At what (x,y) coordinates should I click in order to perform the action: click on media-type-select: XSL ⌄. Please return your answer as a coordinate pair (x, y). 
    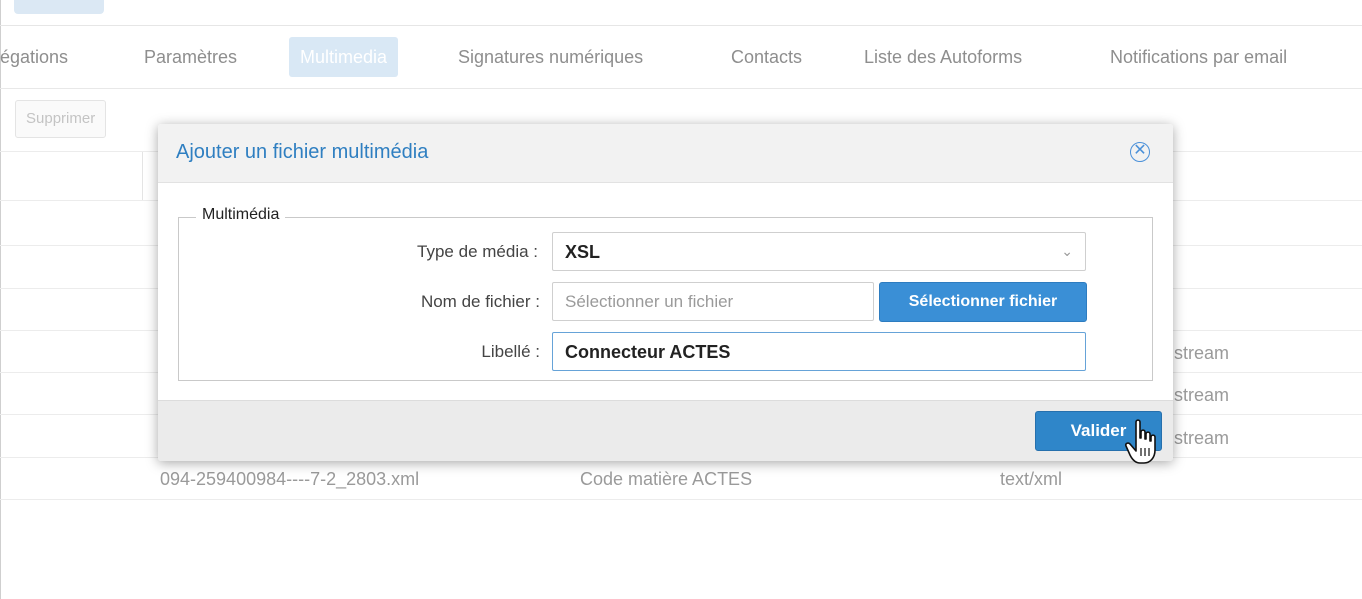
    Looking at the image, I should click on (819, 251).